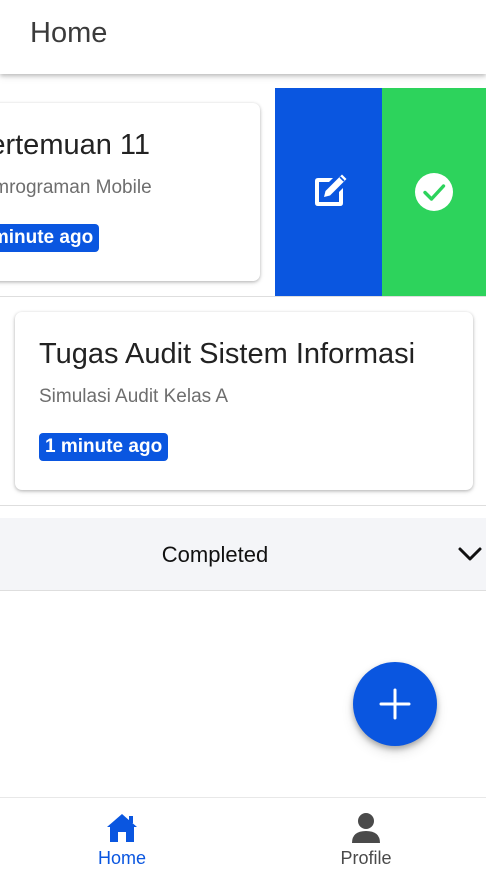 The width and height of the screenshot is (486, 875). I want to click on add-task-button, so click(395, 704).